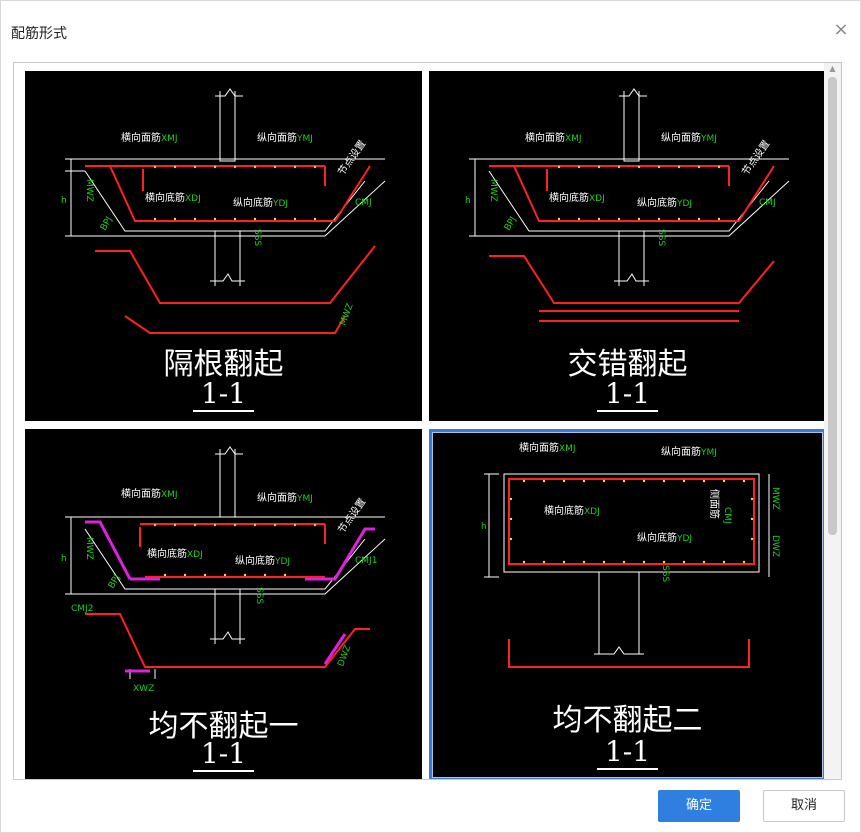 The image size is (861, 833). What do you see at coordinates (832, 69) in the screenshot?
I see `scroll-up-icon: ▲` at bounding box center [832, 69].